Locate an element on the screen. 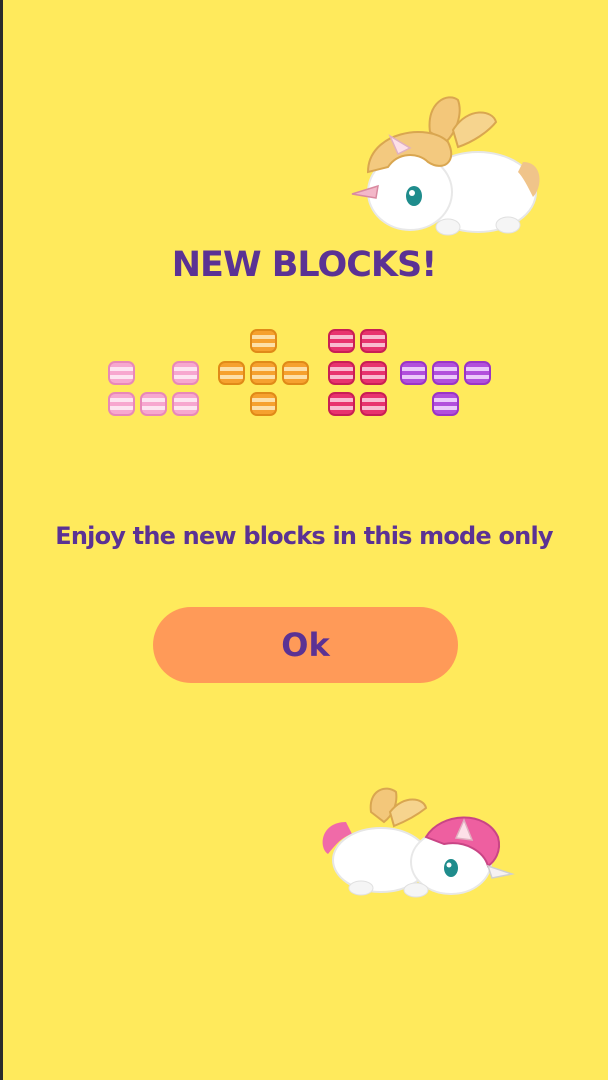 The height and width of the screenshot is (1080, 608). unicorn-mascot-top is located at coordinates (443, 167).